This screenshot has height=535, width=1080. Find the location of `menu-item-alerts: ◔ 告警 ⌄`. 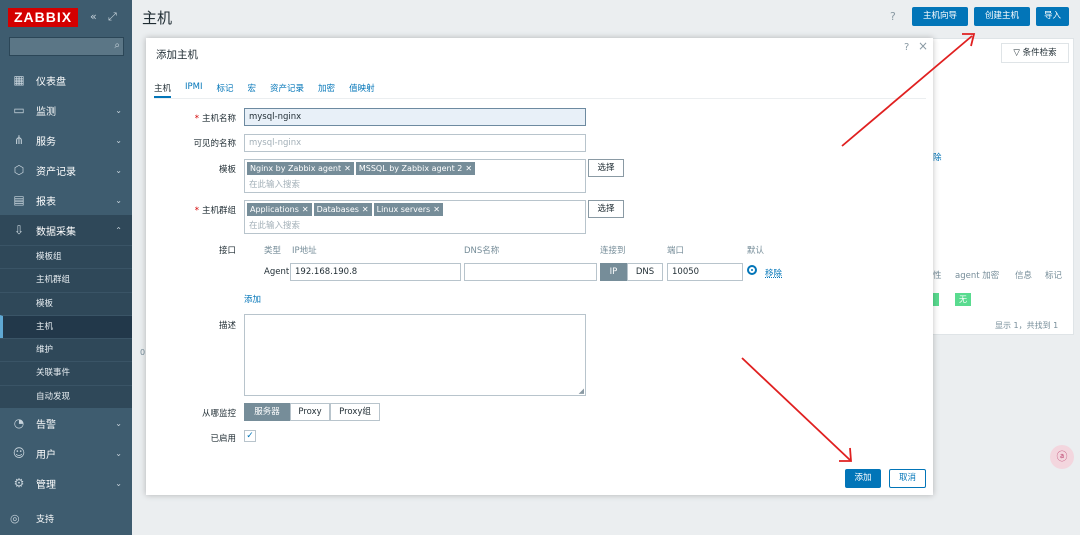

menu-item-alerts: ◔ 告警 ⌄ is located at coordinates (66, 423).